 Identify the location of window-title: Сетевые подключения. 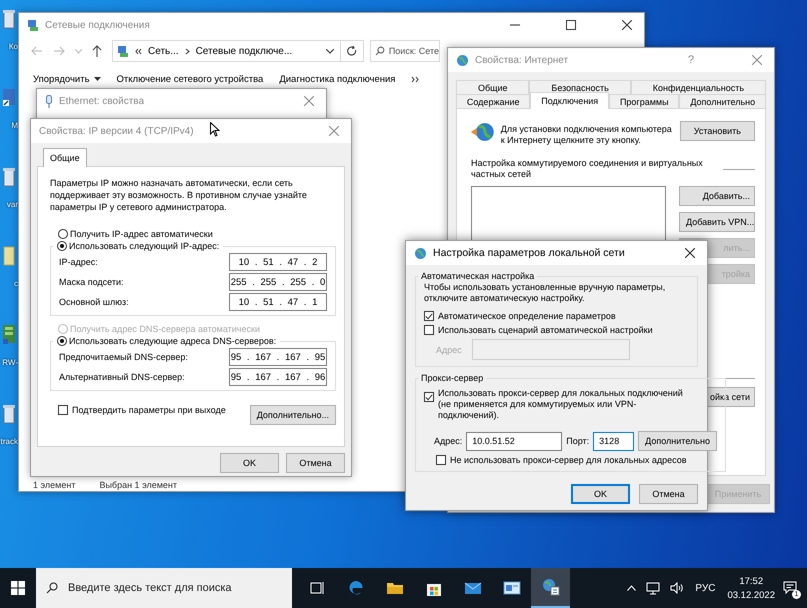
(97, 25).